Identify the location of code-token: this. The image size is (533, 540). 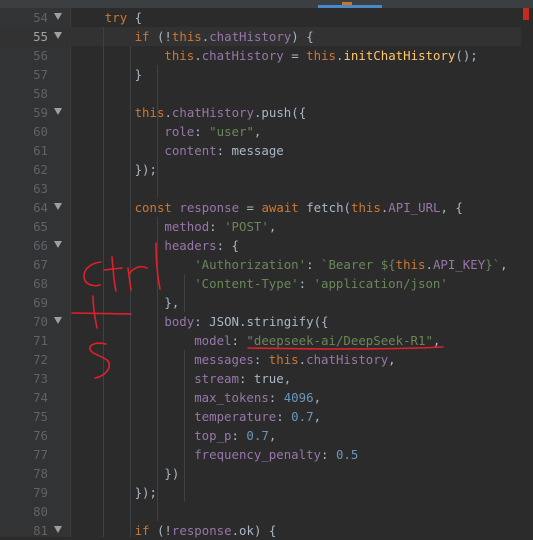
(321, 55).